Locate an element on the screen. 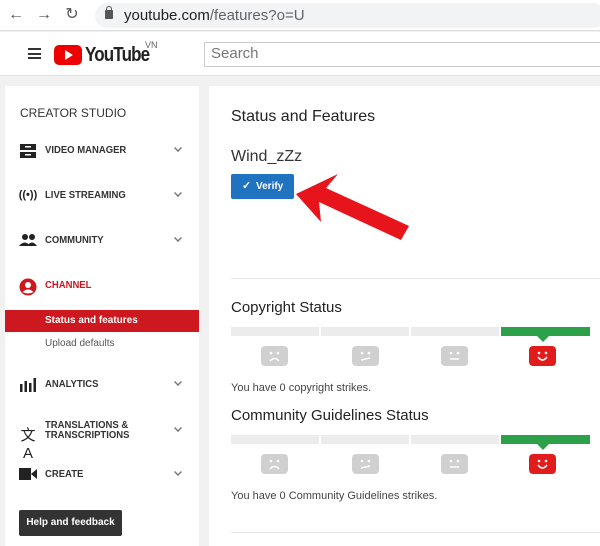 This screenshot has width=600, height=546. sidebar-item-label: COMMUNITY is located at coordinates (74, 240).